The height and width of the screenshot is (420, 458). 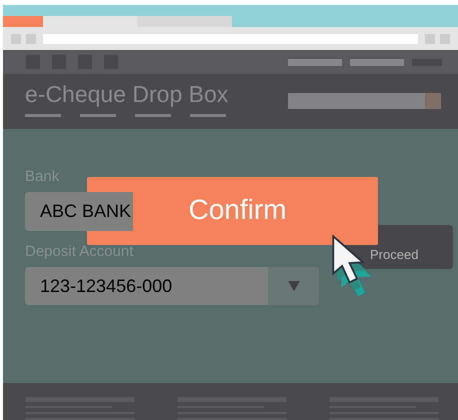 What do you see at coordinates (126, 94) in the screenshot?
I see `page-title: e-Cheque Drop Box` at bounding box center [126, 94].